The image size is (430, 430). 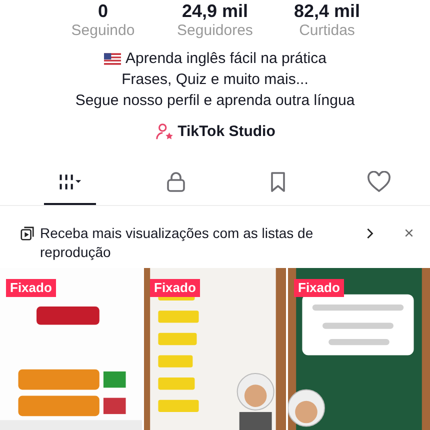 What do you see at coordinates (215, 11) in the screenshot?
I see `stat-count: 24,9 mil` at bounding box center [215, 11].